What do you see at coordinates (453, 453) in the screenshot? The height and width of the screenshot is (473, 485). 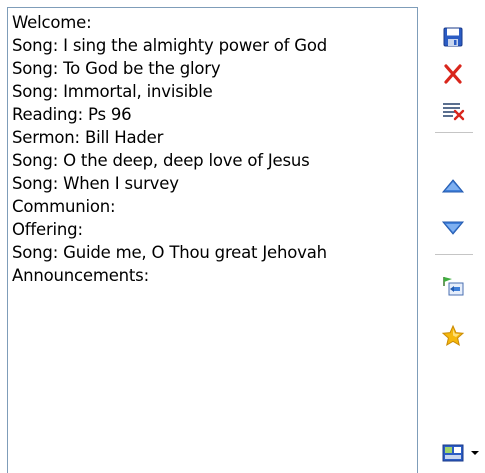 I see `templates-dropdown-icon` at bounding box center [453, 453].